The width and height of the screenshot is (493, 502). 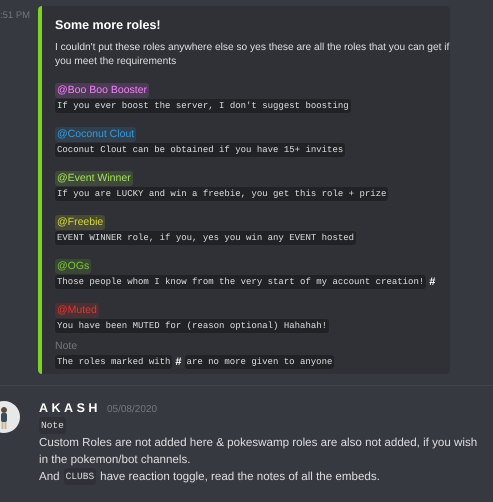 What do you see at coordinates (259, 362) in the screenshot?
I see `inline-code: are no more given to anyone` at bounding box center [259, 362].